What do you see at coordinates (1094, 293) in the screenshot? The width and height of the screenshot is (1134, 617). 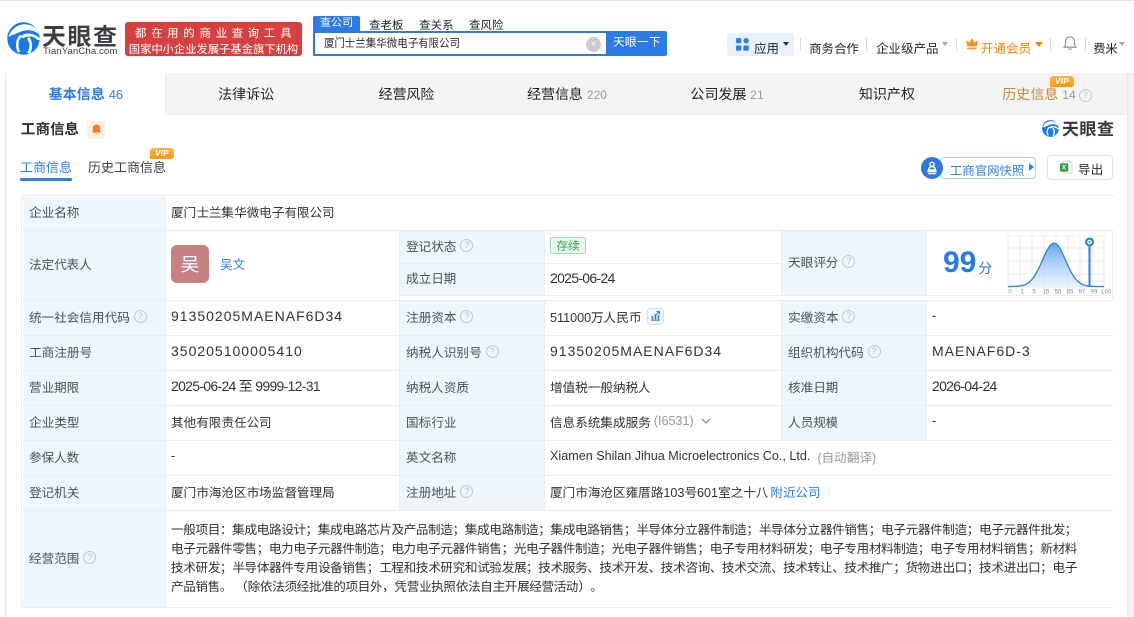 I see `svg-text: 99` at bounding box center [1094, 293].